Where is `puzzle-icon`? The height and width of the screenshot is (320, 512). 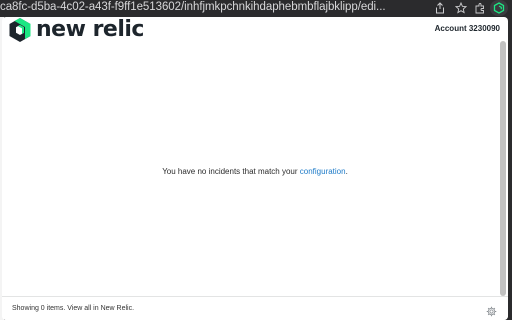 puzzle-icon is located at coordinates (480, 8).